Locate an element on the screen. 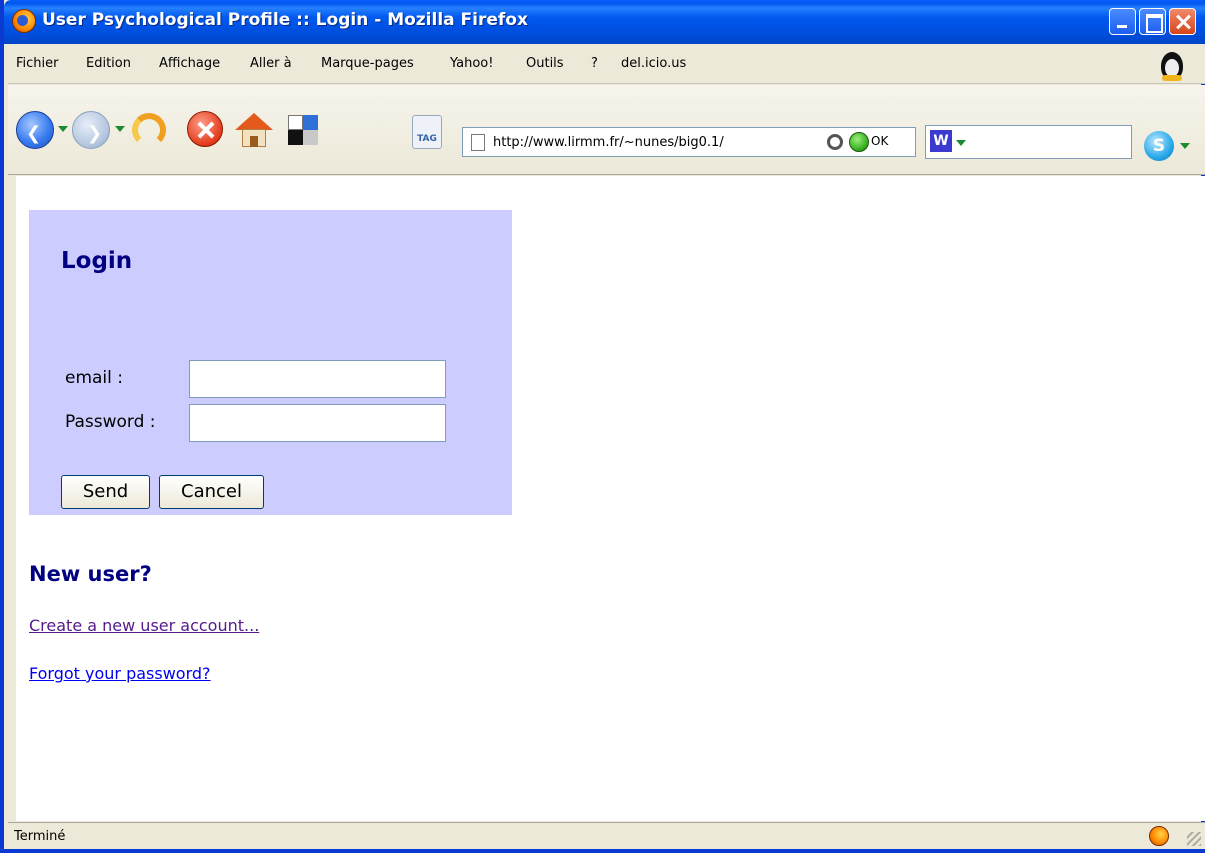  status-bar: Terminé is located at coordinates (606, 835).